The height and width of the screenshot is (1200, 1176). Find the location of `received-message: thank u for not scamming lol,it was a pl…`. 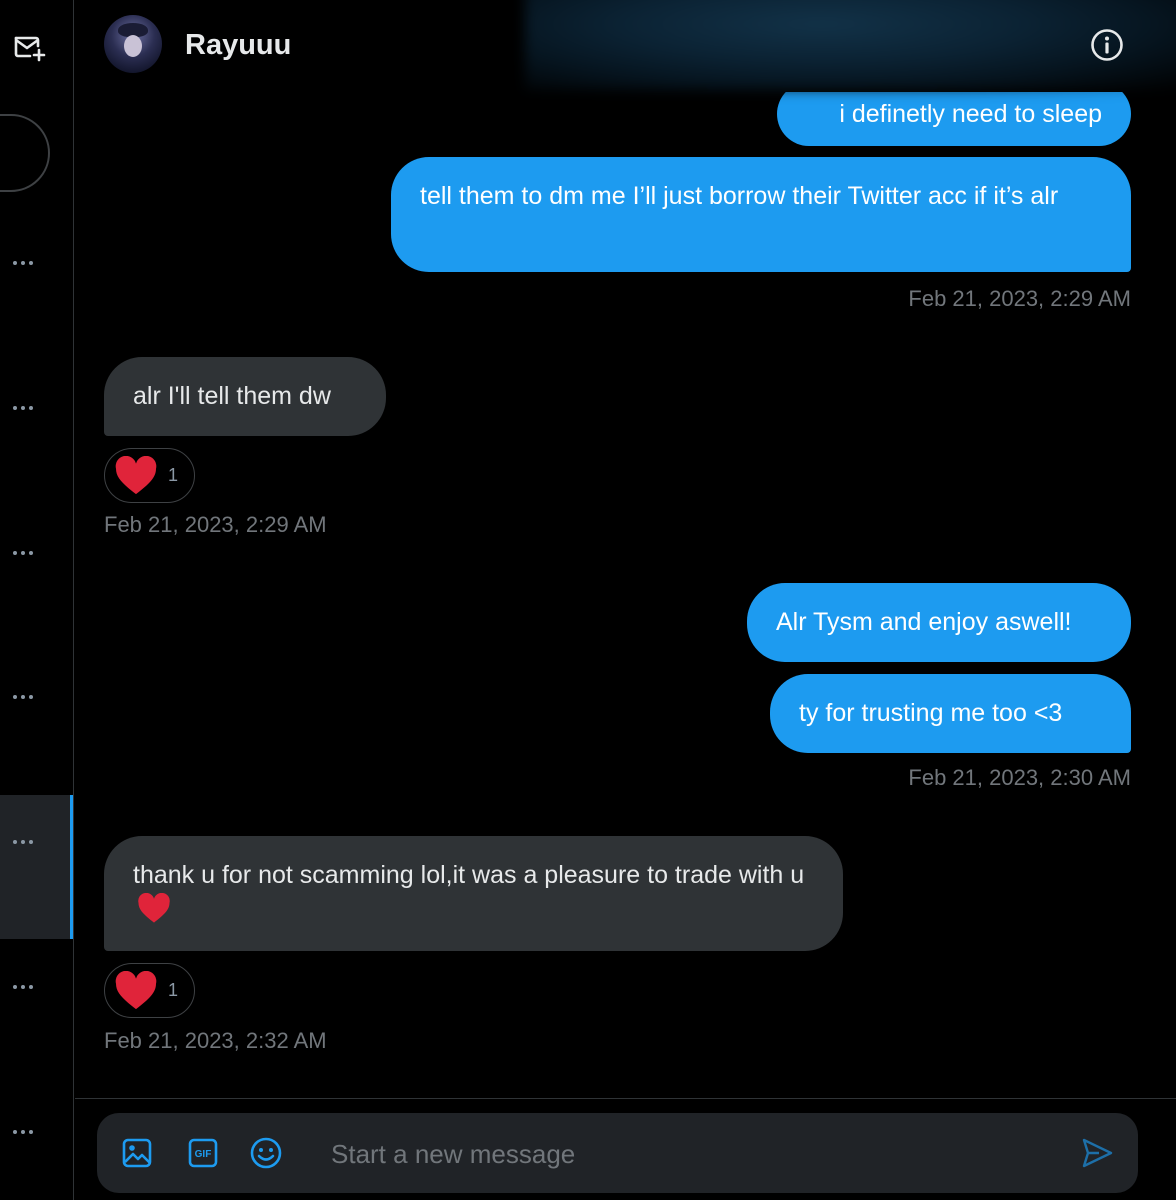

received-message: thank u for not scamming lol,it was a pl… is located at coordinates (473, 893).